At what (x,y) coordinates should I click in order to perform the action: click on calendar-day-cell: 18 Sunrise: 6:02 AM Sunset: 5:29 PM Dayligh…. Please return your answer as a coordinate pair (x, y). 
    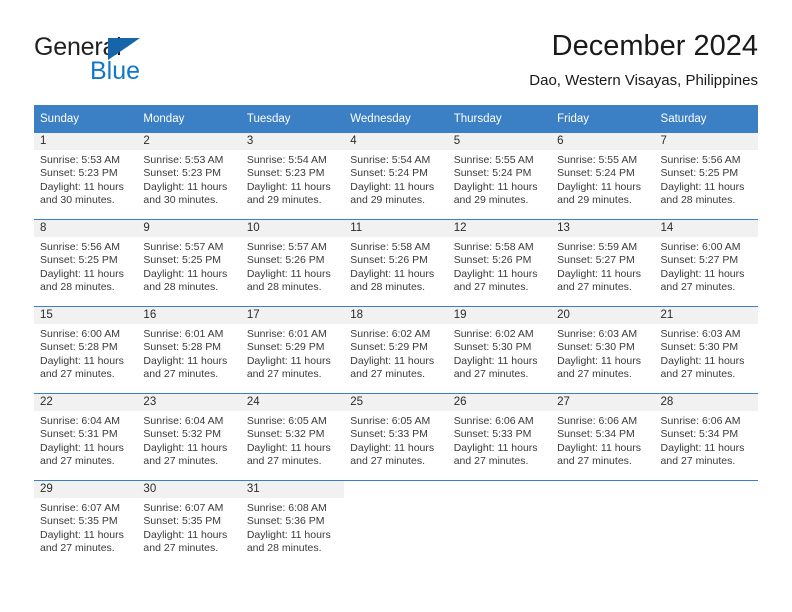
    Looking at the image, I should click on (396, 350).